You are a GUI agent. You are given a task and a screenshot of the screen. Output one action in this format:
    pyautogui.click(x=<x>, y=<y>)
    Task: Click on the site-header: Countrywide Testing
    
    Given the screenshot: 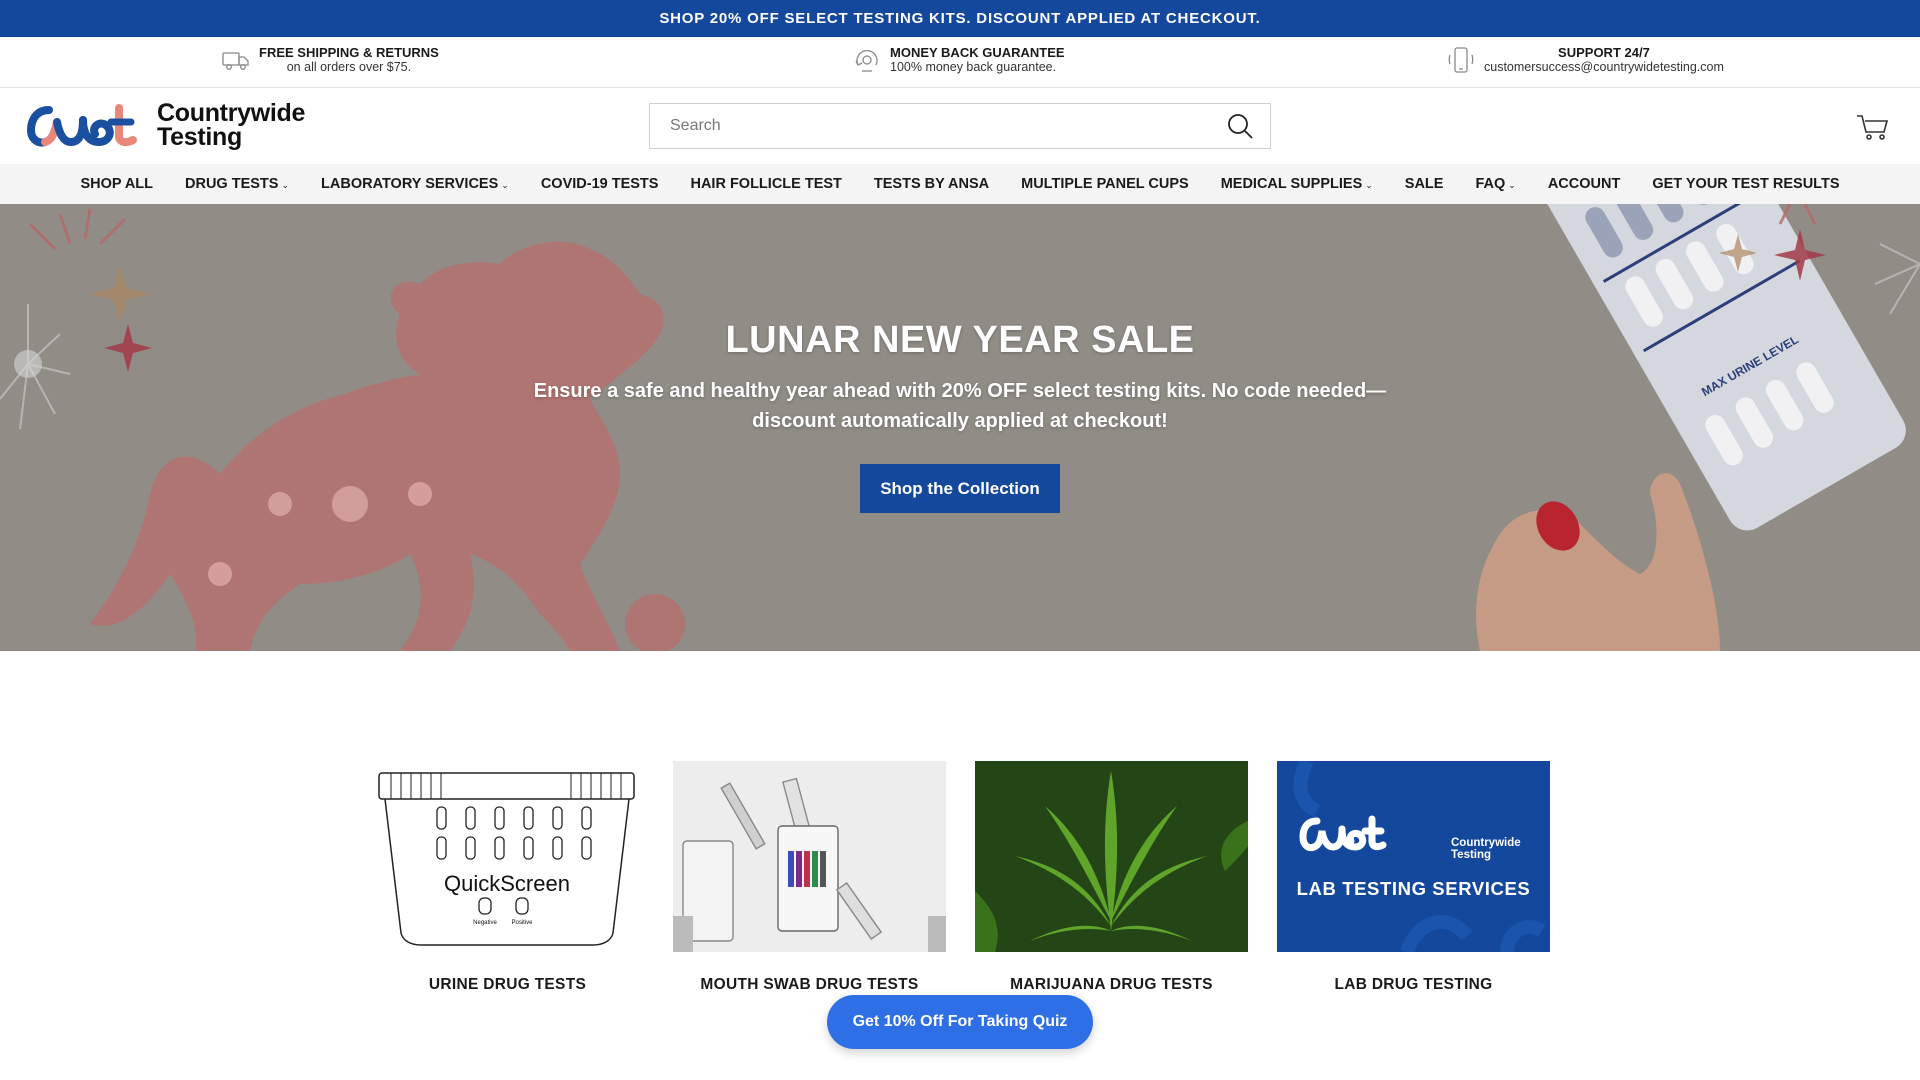 What is the action you would take?
    pyautogui.click(x=960, y=126)
    